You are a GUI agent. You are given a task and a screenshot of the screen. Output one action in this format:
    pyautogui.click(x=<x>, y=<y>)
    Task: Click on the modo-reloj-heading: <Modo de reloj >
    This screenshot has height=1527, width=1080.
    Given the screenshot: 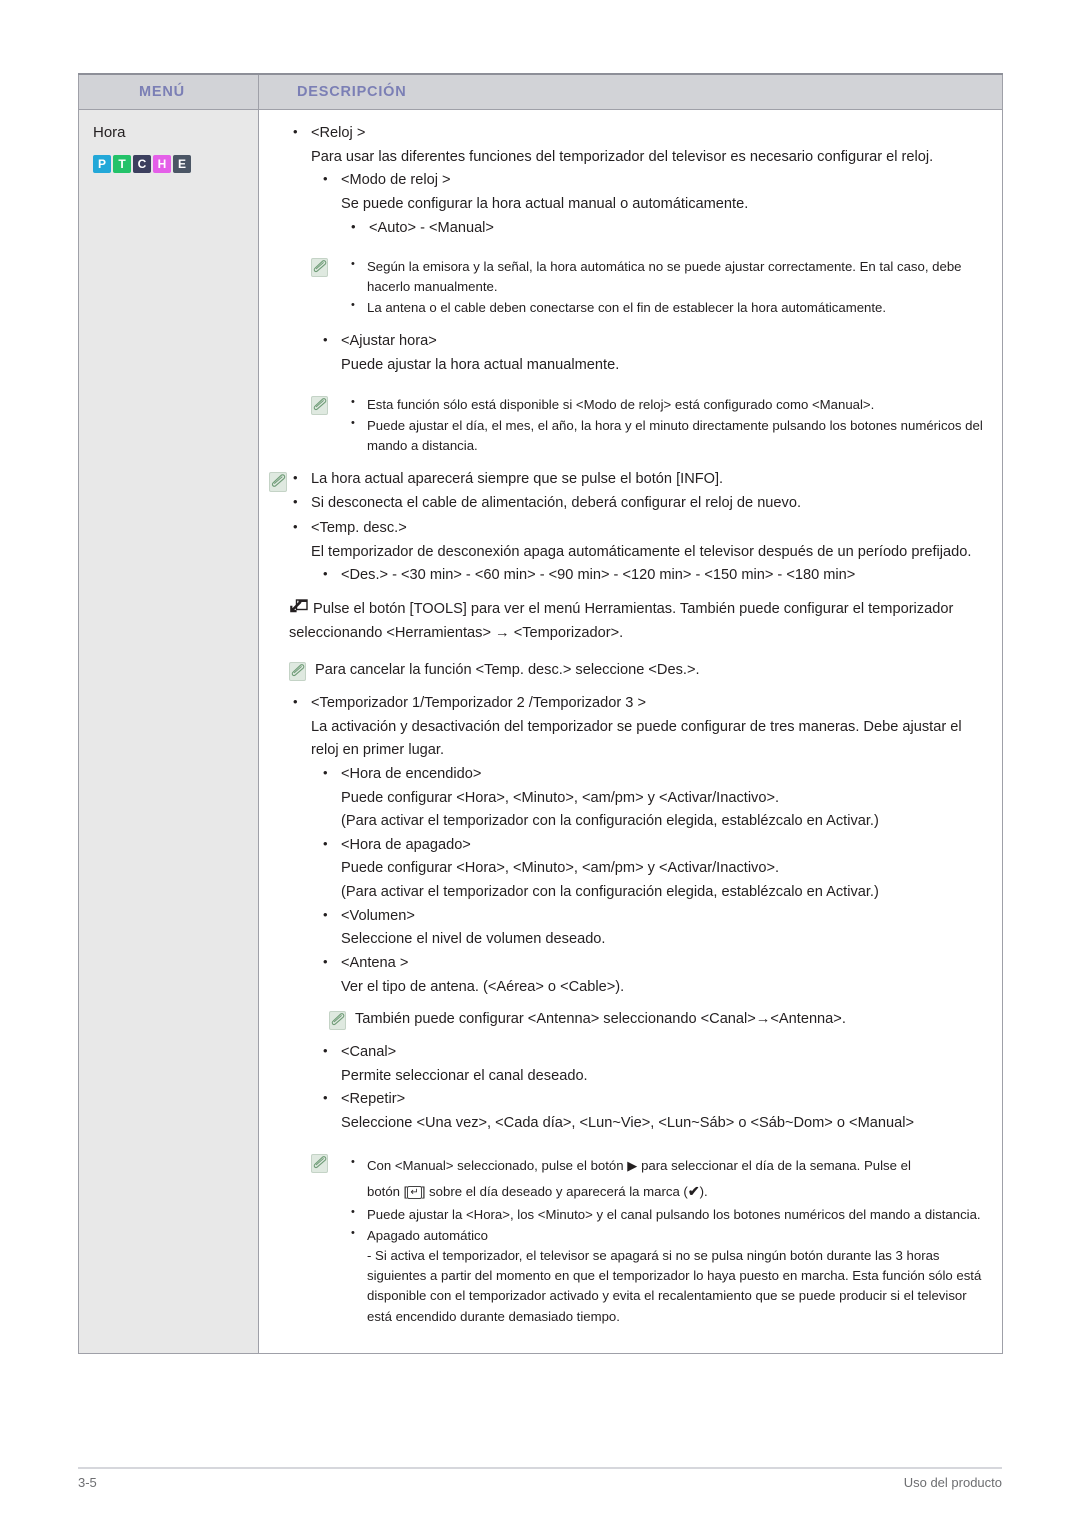 What is the action you would take?
    pyautogui.click(x=654, y=180)
    